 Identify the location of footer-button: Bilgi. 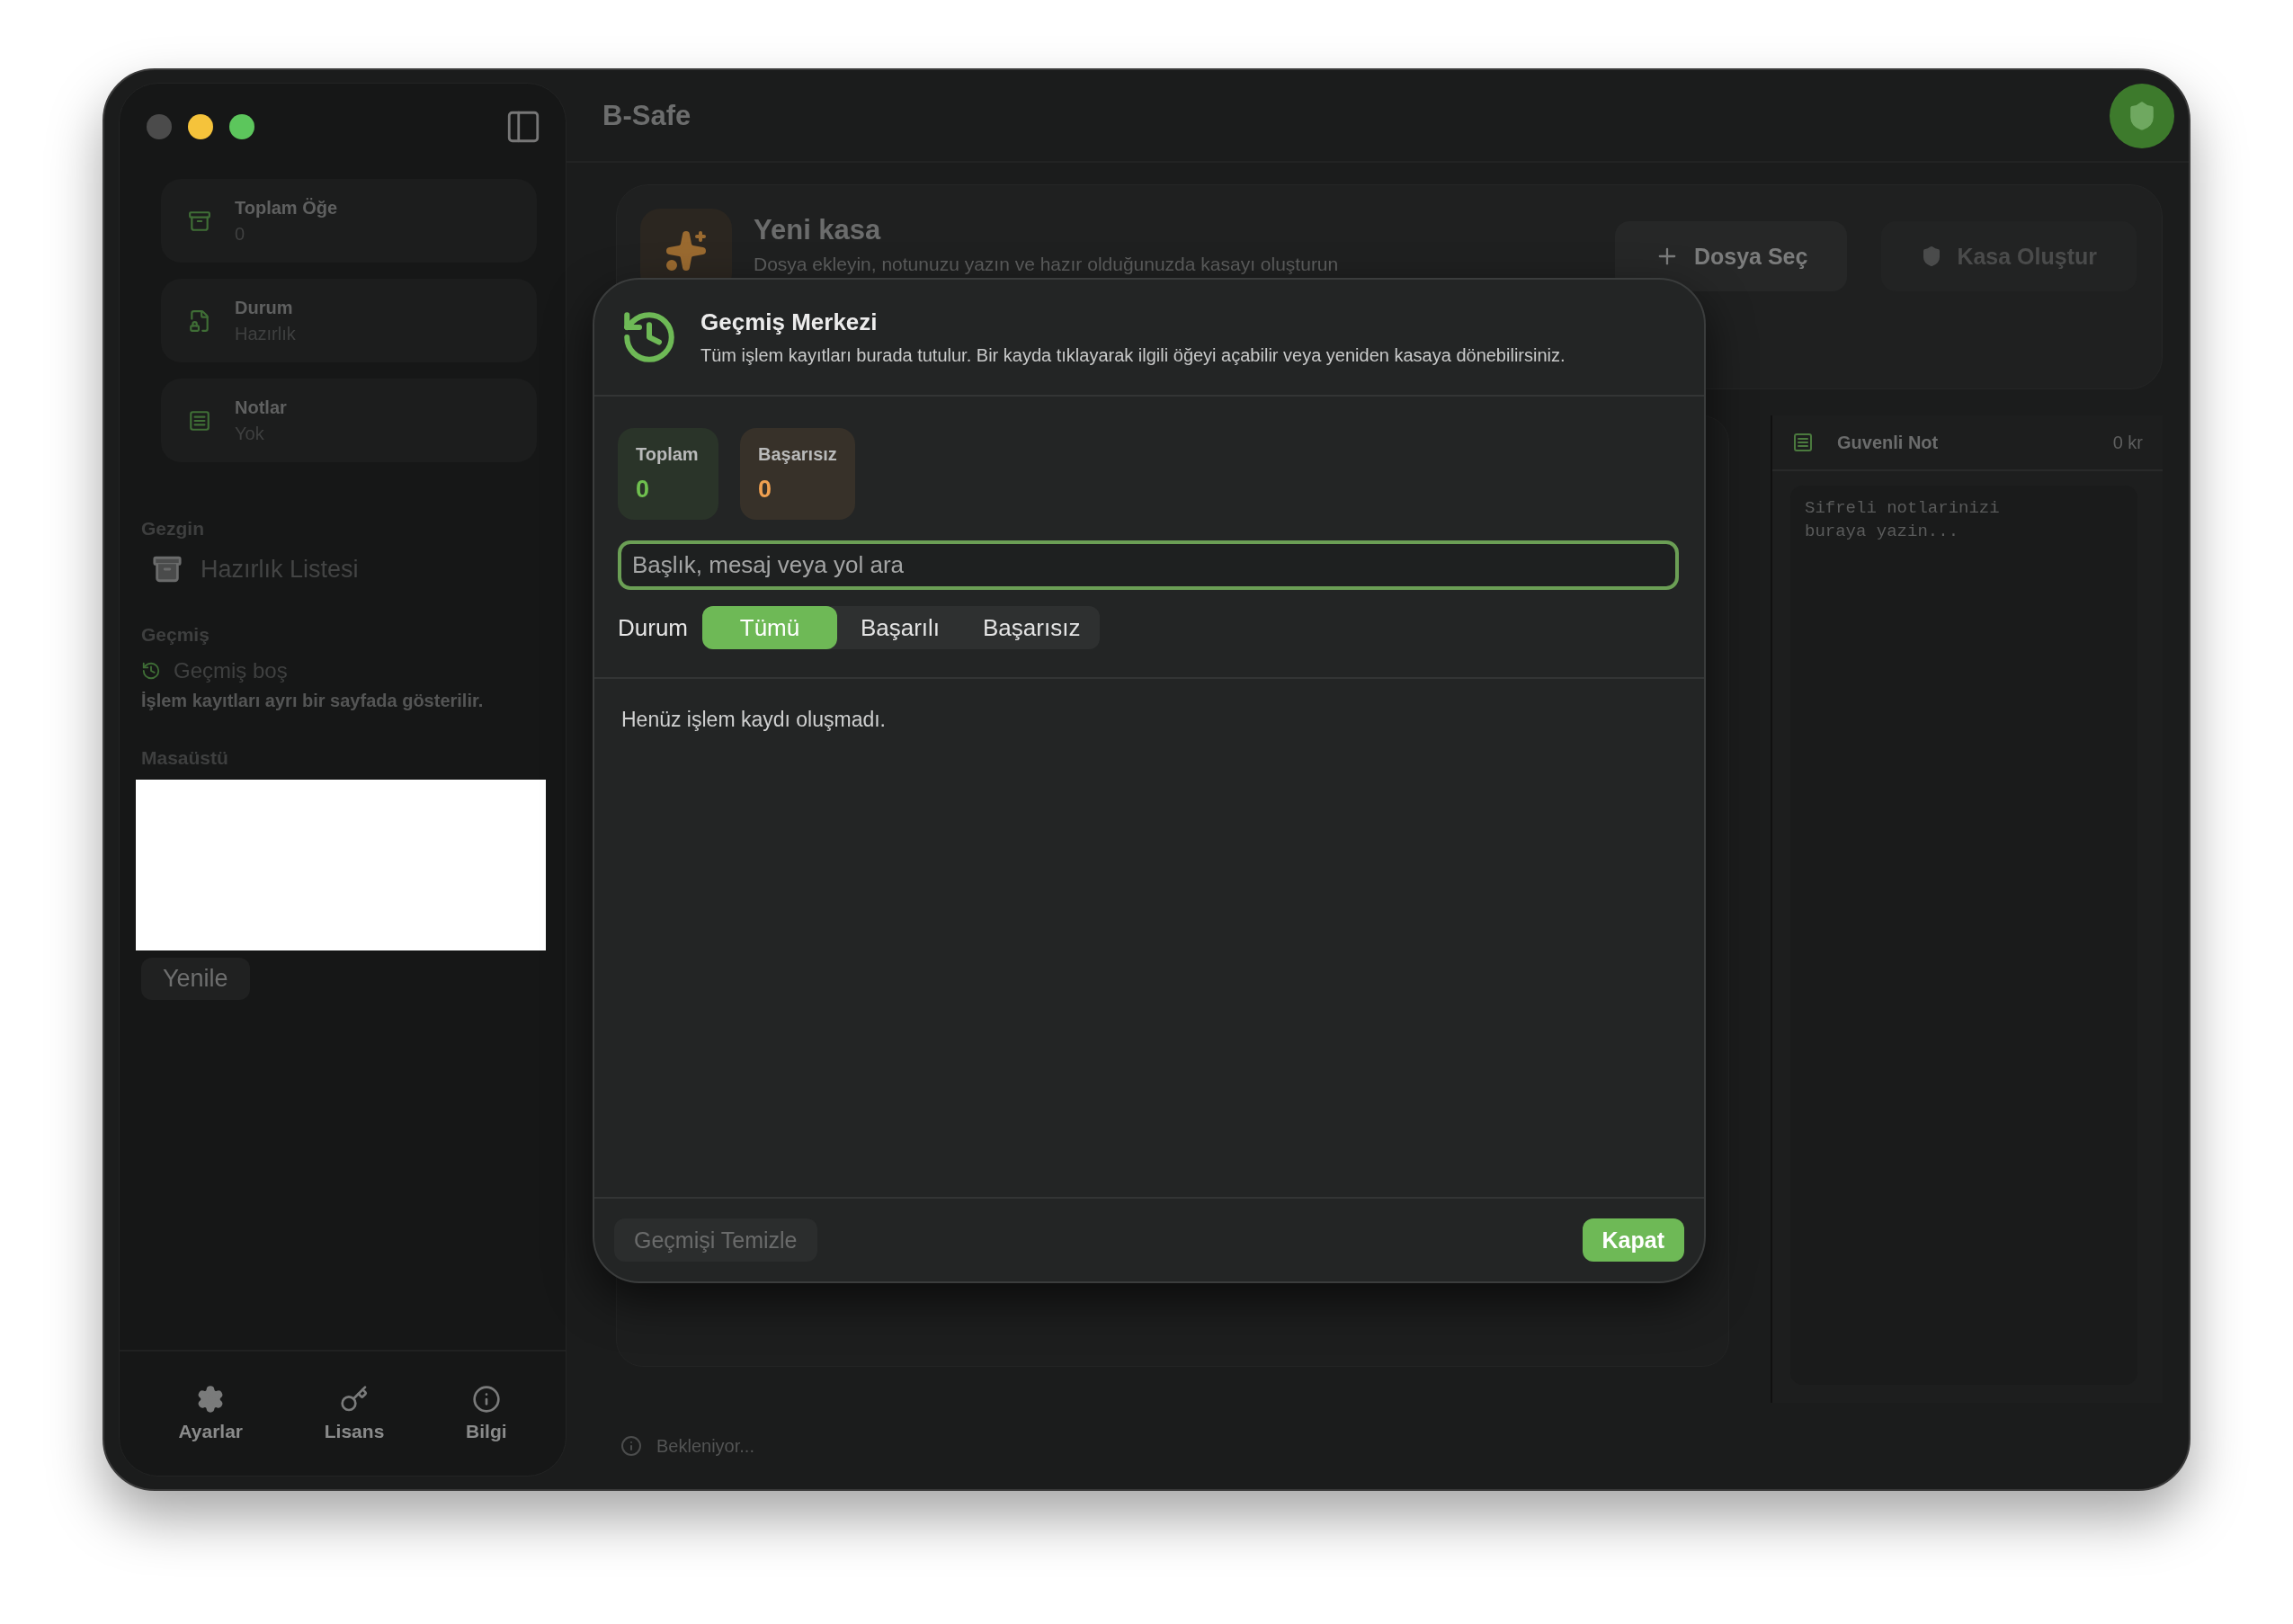
(486, 1413).